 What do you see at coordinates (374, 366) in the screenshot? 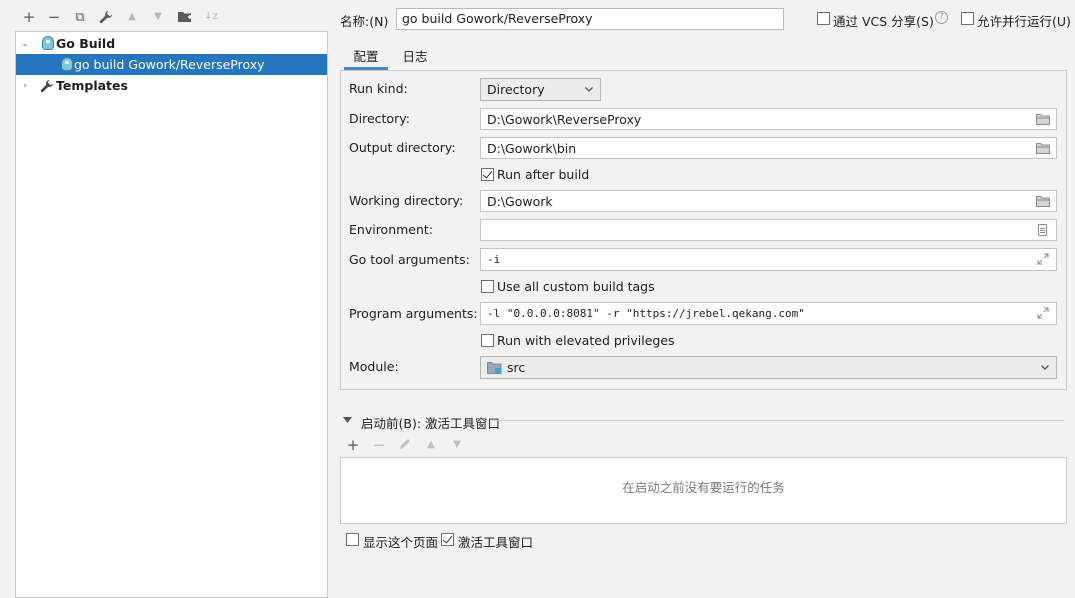
I see `module-label: Module:` at bounding box center [374, 366].